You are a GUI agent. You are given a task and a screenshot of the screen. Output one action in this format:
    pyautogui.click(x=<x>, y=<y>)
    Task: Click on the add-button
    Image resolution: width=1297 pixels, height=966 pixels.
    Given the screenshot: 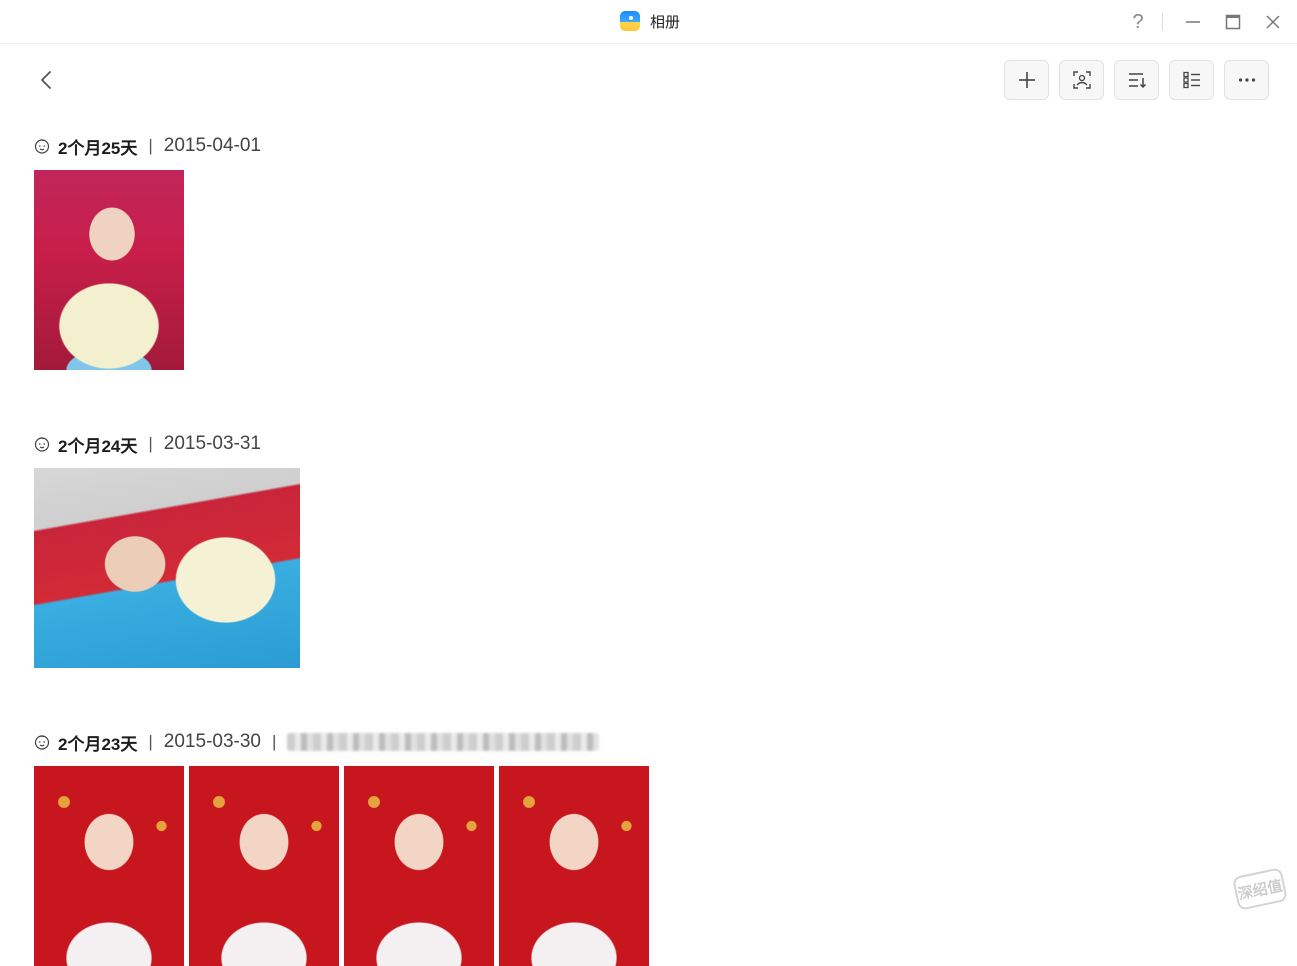 What is the action you would take?
    pyautogui.click(x=1026, y=80)
    